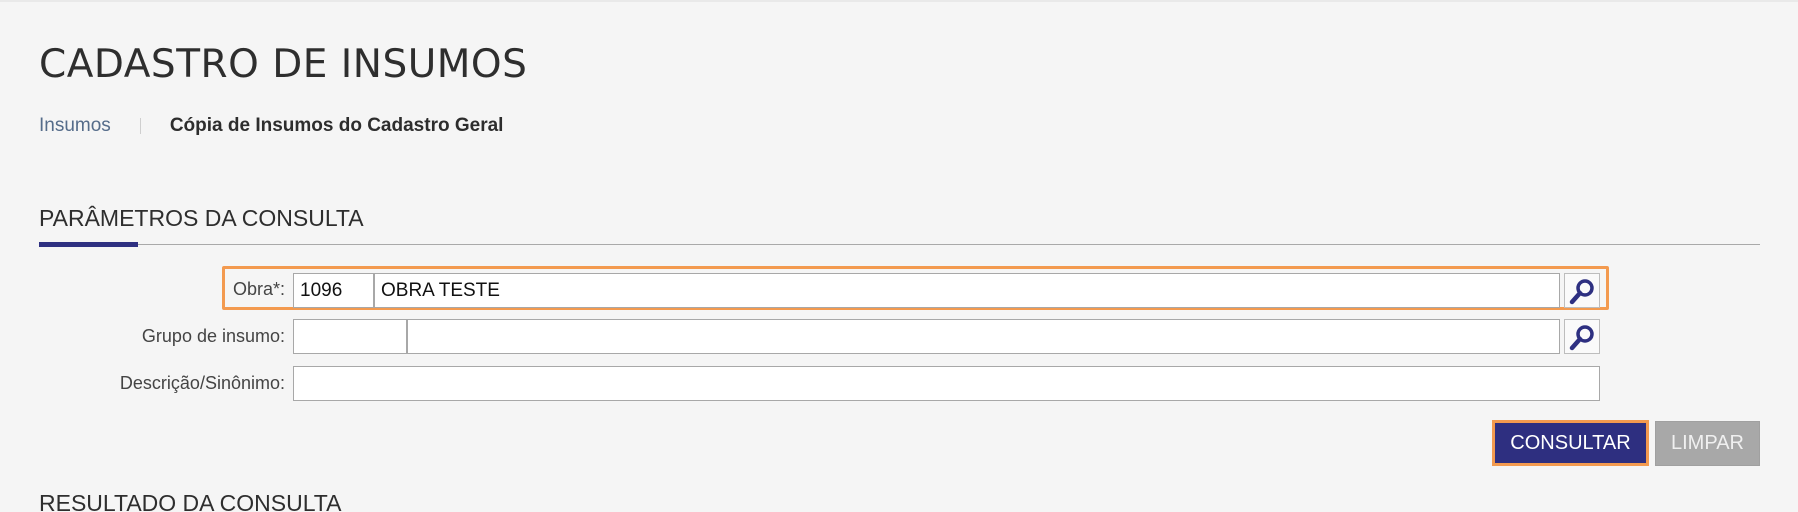  What do you see at coordinates (202, 383) in the screenshot?
I see `descricao-label: Descrição/Sinônimo:` at bounding box center [202, 383].